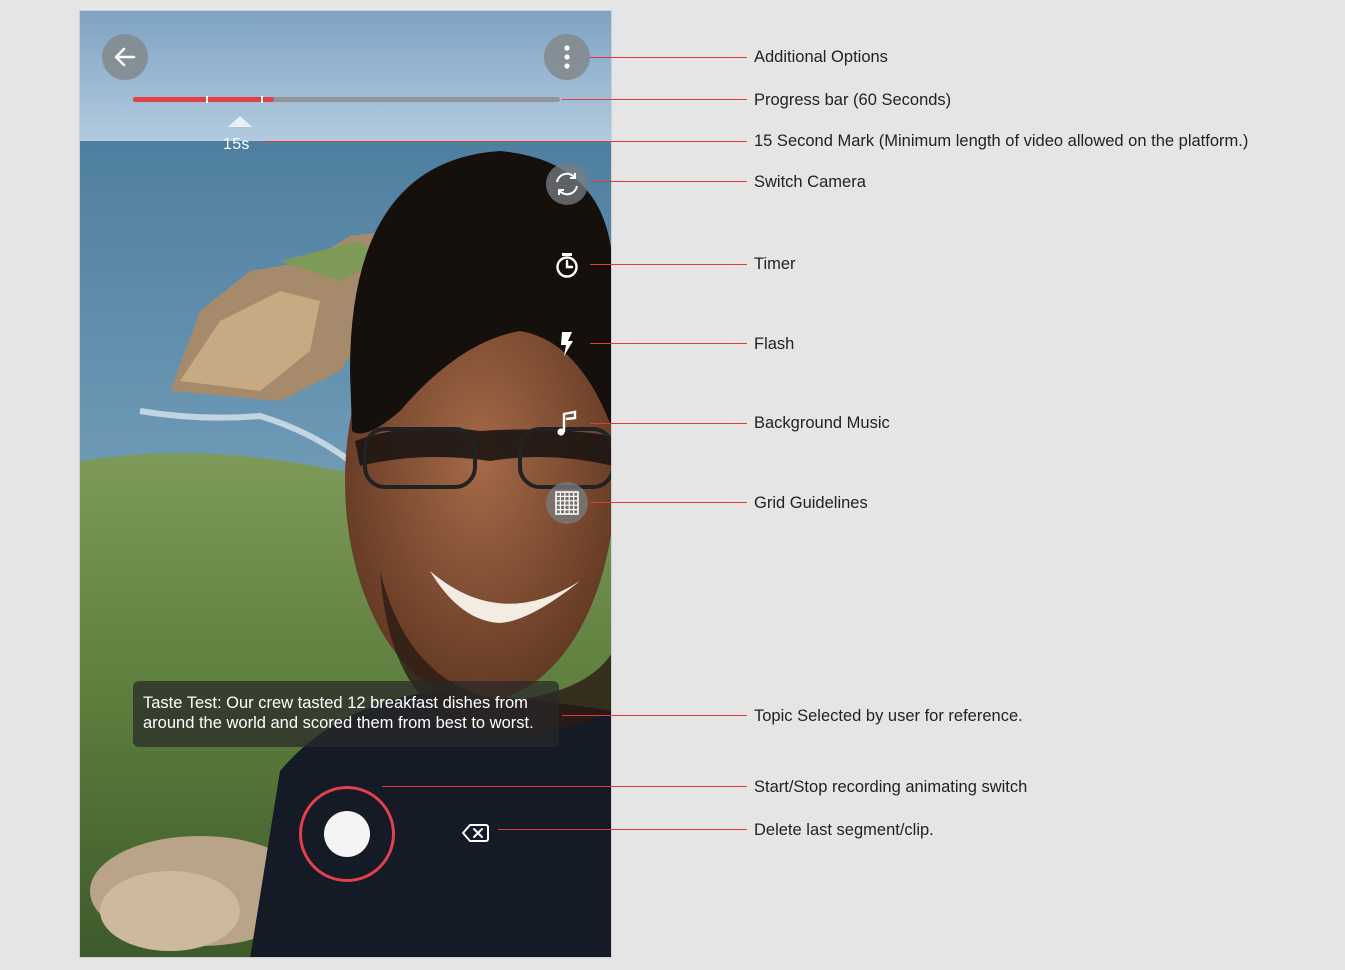  I want to click on annotation-timer: Timer, so click(775, 264).